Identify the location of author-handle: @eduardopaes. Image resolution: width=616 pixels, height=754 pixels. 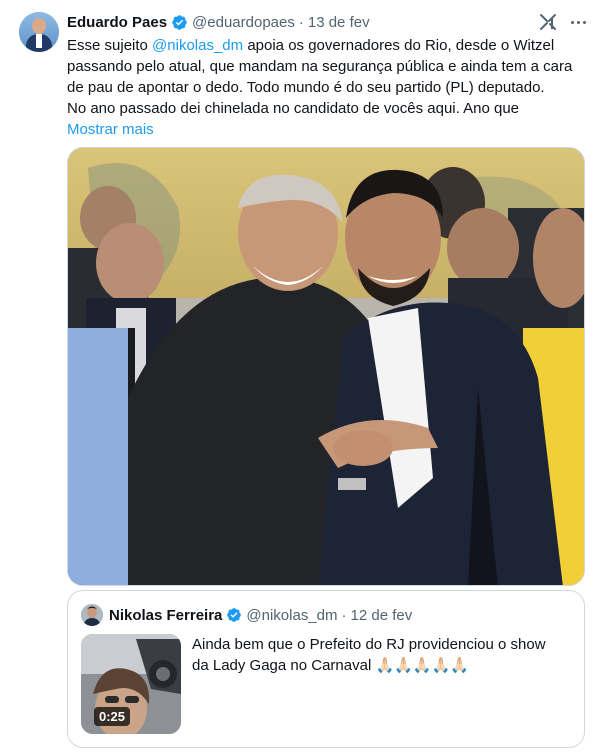
(243, 22).